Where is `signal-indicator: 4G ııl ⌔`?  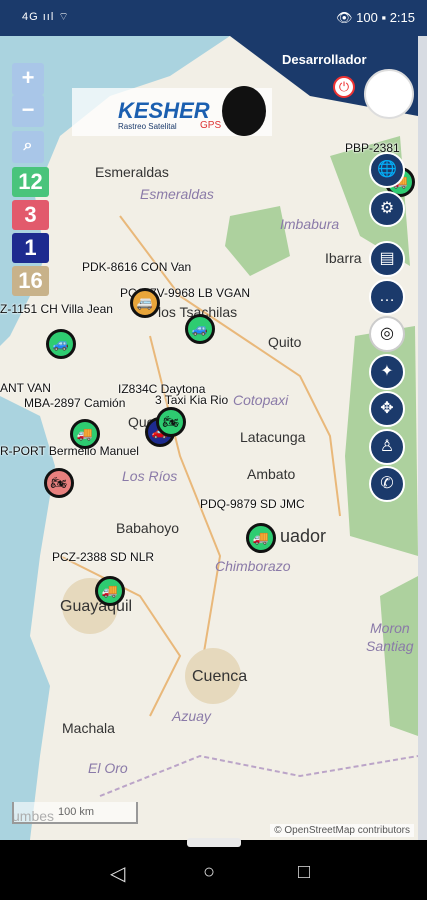
signal-indicator: 4G ııl ⌔ is located at coordinates (46, 17).